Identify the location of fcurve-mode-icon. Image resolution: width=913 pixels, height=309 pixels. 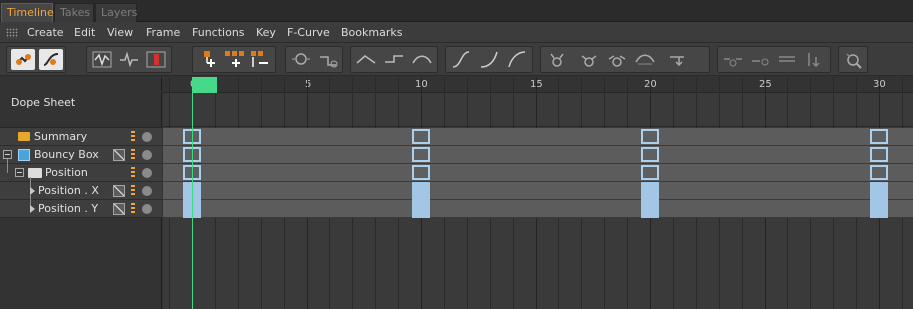
(51, 59).